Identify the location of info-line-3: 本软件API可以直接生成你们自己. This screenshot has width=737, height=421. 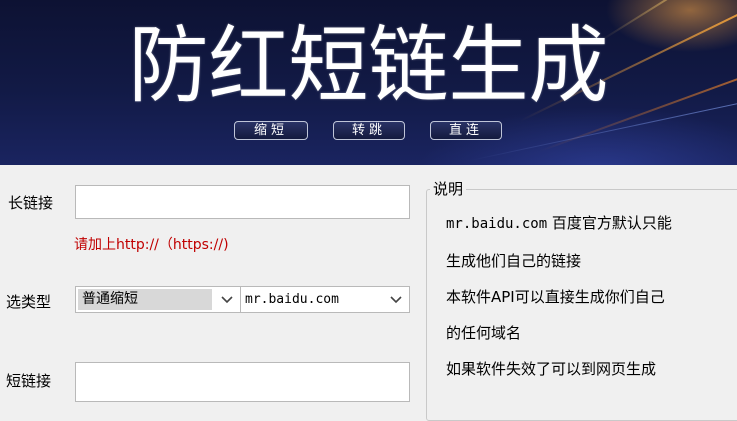
(555, 297).